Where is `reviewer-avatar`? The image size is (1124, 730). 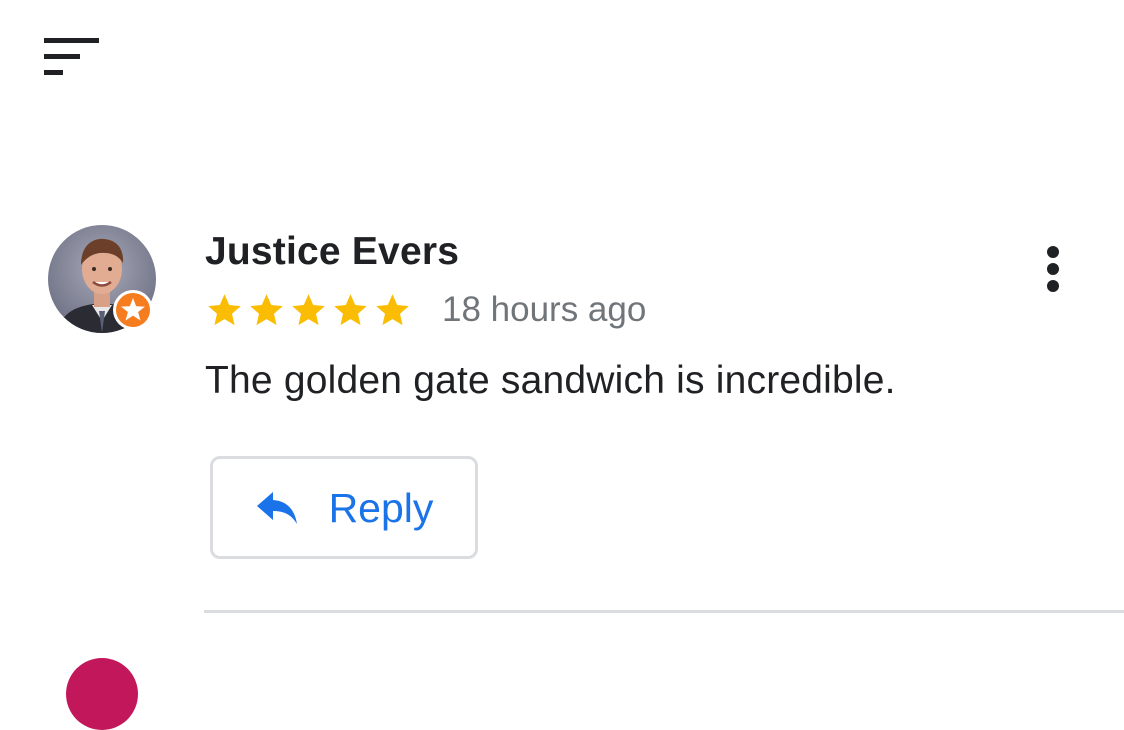
reviewer-avatar is located at coordinates (102, 279).